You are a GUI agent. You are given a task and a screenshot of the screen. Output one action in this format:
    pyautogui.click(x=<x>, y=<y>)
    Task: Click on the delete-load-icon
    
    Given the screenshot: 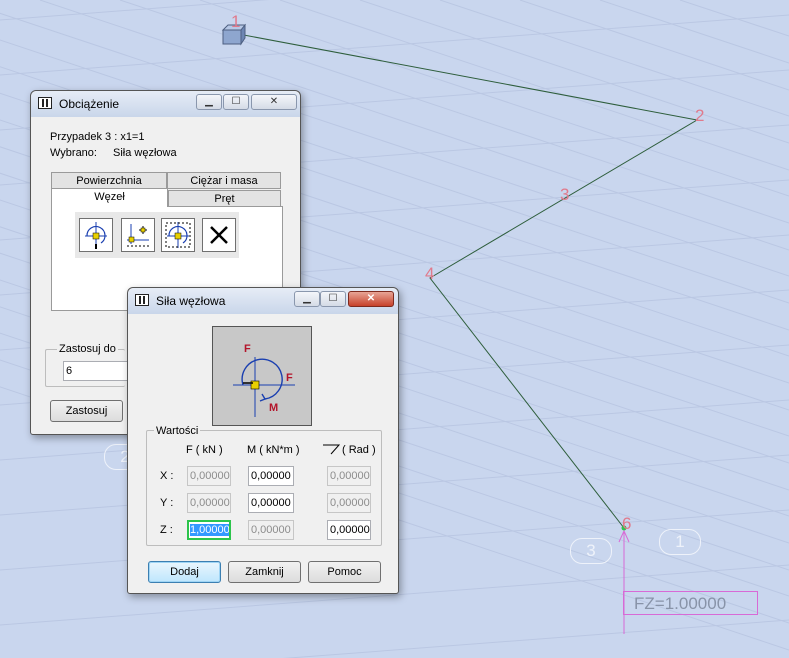 What is the action you would take?
    pyautogui.click(x=219, y=235)
    